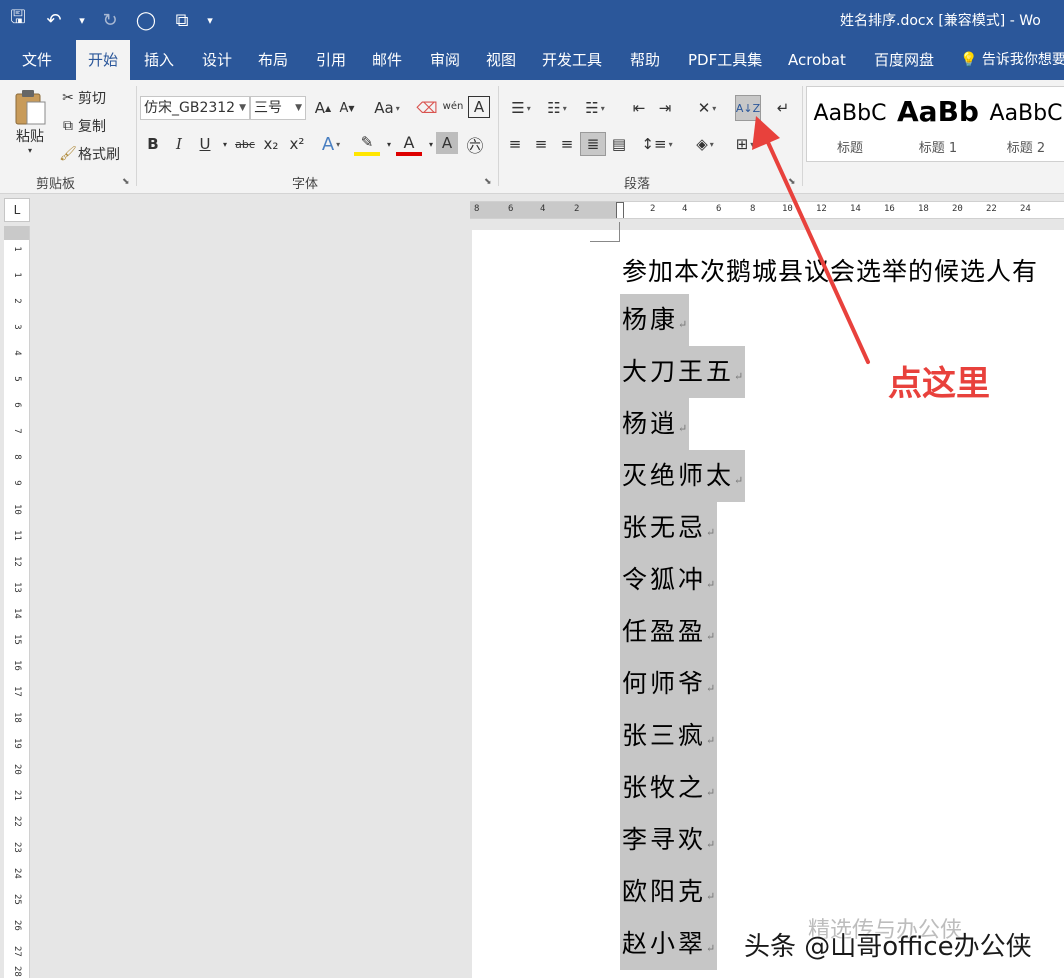 The height and width of the screenshot is (978, 1064). Describe the element at coordinates (620, 210) in the screenshot. I see `indent-marker` at that location.